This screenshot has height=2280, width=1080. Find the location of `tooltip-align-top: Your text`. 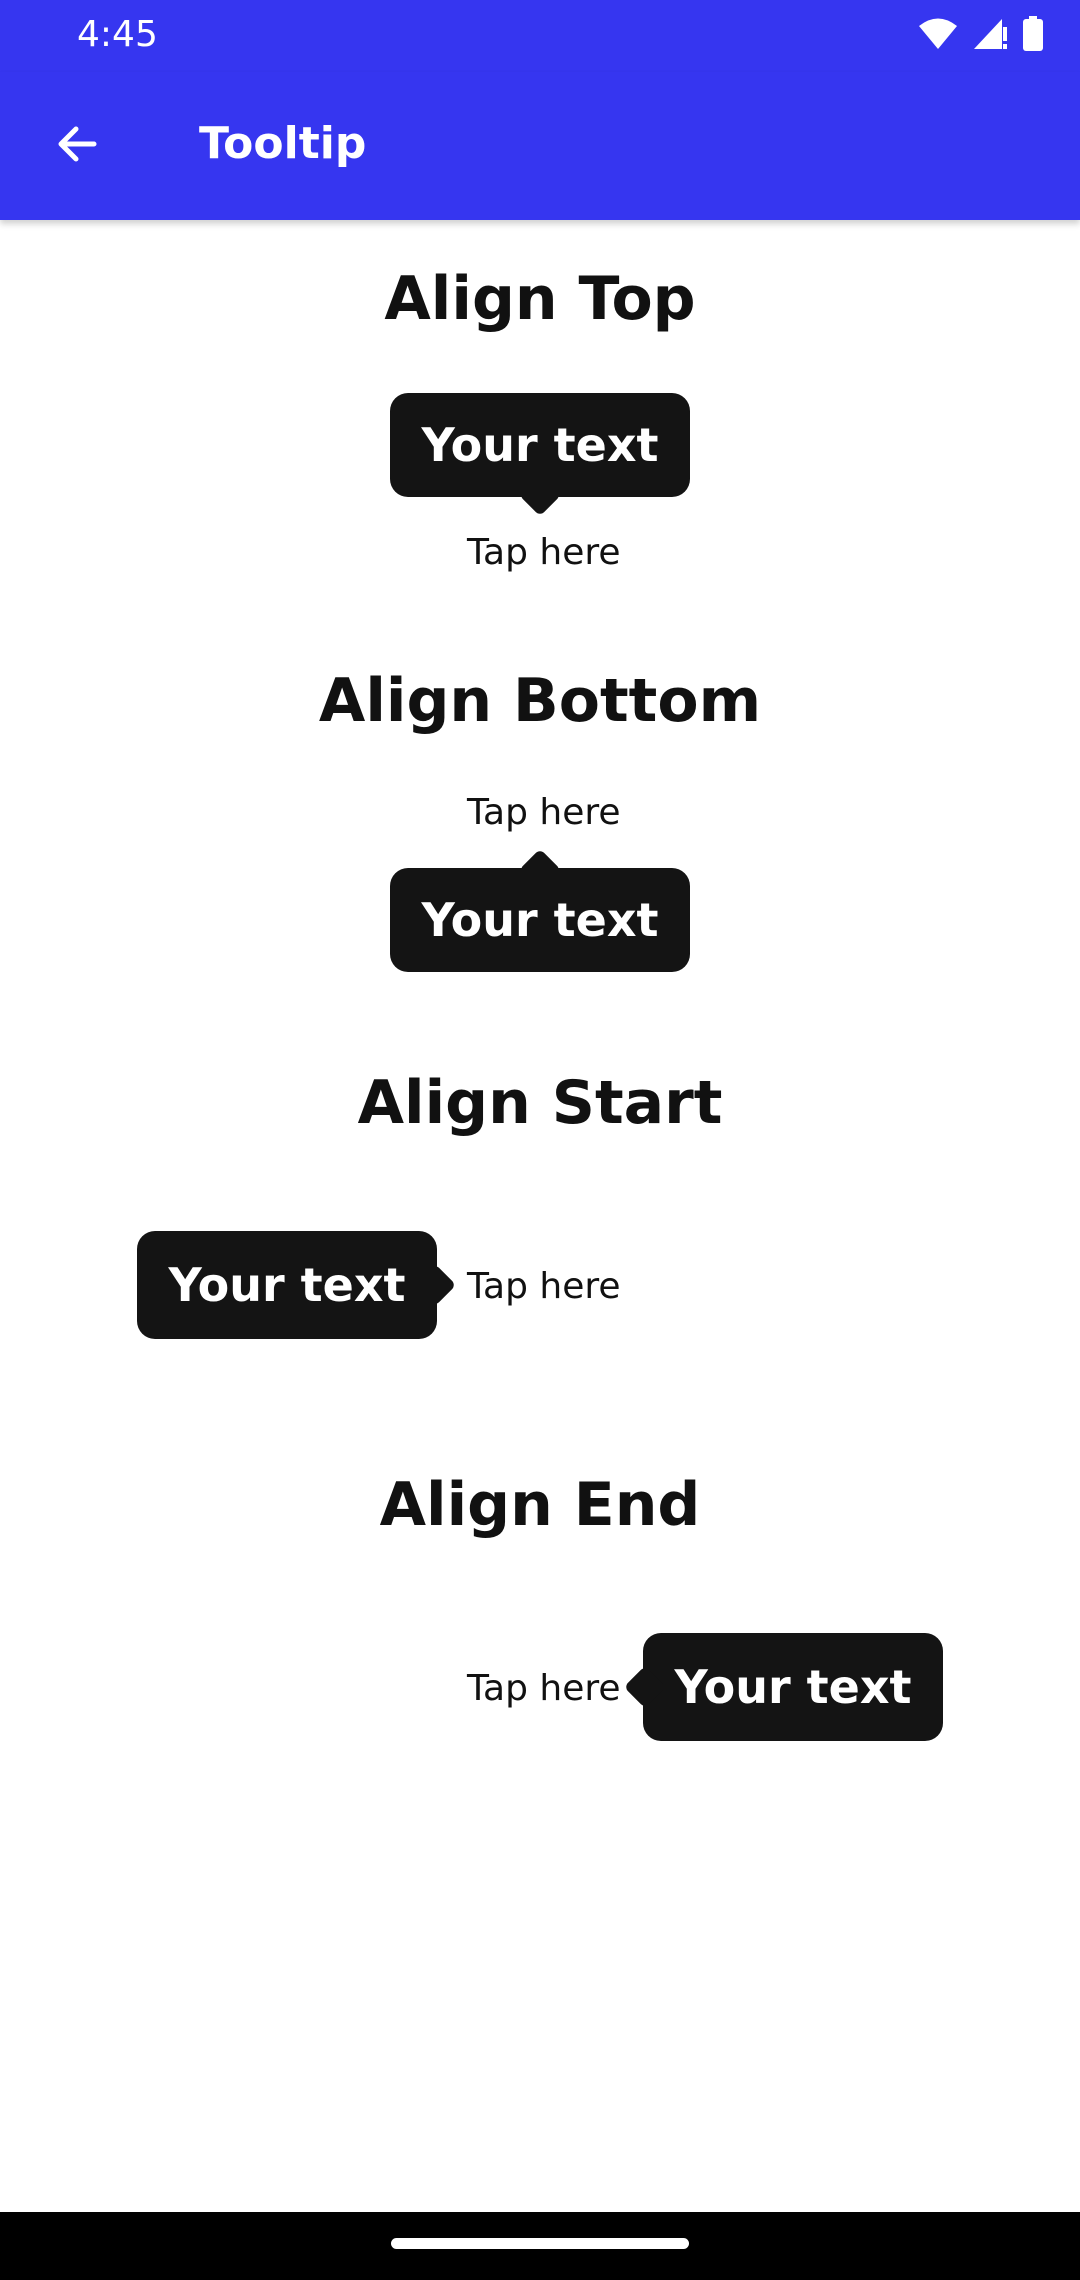

tooltip-align-top: Your text is located at coordinates (540, 455).